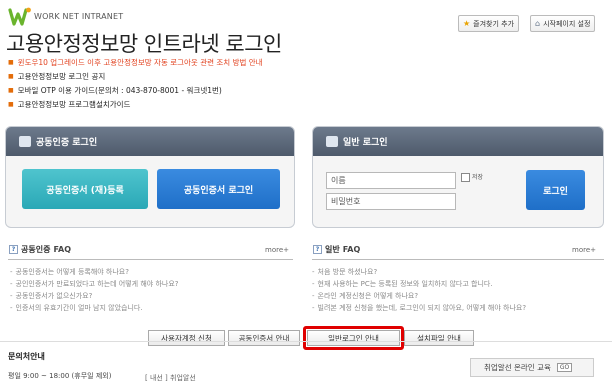 This screenshot has height=383, width=612. I want to click on notice-item: ■ 고용안정정보망 프로그램설치가이드, so click(69, 104).